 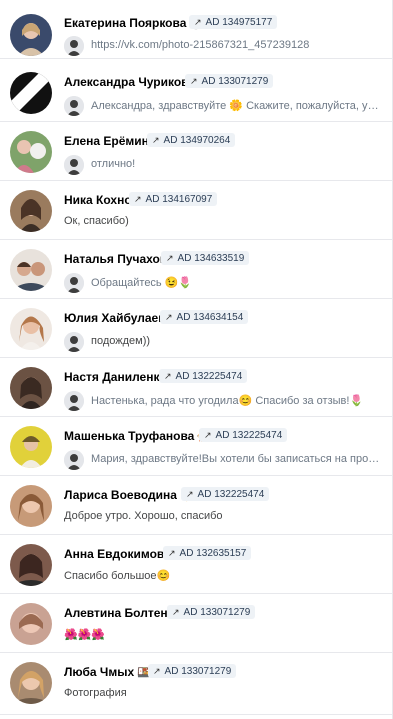 What do you see at coordinates (113, 164) in the screenshot?
I see `message-text: отлично!` at bounding box center [113, 164].